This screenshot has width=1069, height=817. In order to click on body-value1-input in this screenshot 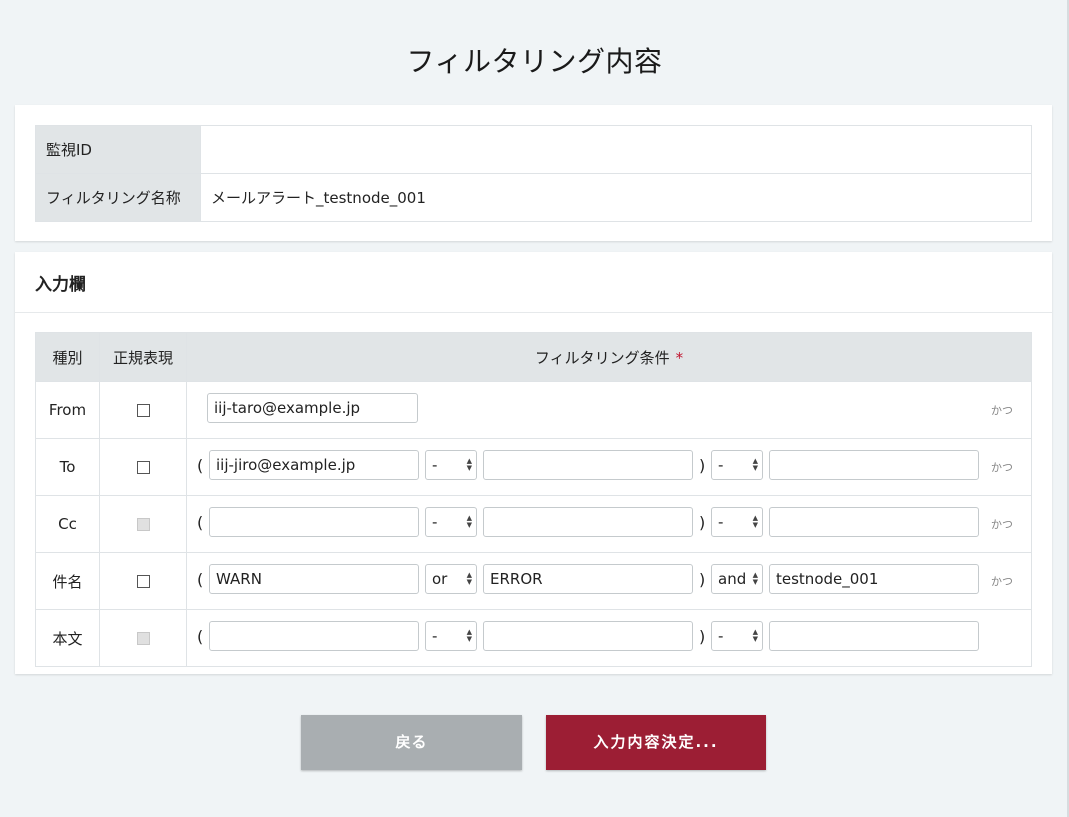, I will do `click(314, 636)`.